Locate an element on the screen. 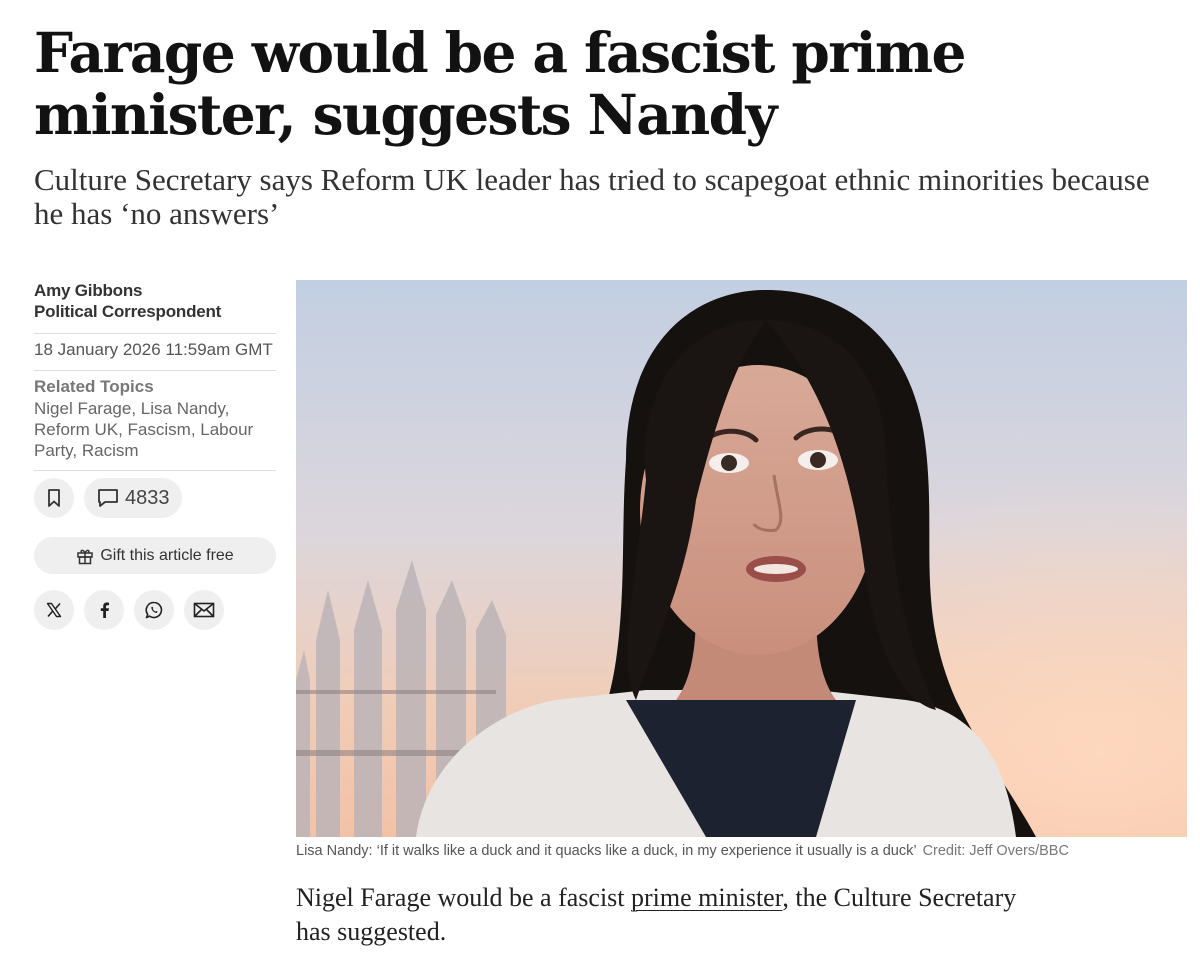 This screenshot has height=964, width=1200. topic-link-lisa-nandy: Lisa Nandy is located at coordinates (183, 408).